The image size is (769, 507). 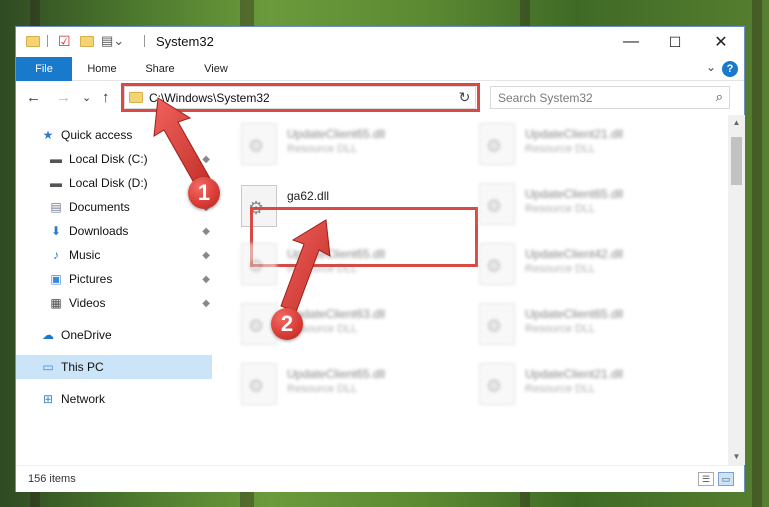 I want to click on up-button: ↑, so click(x=106, y=97).